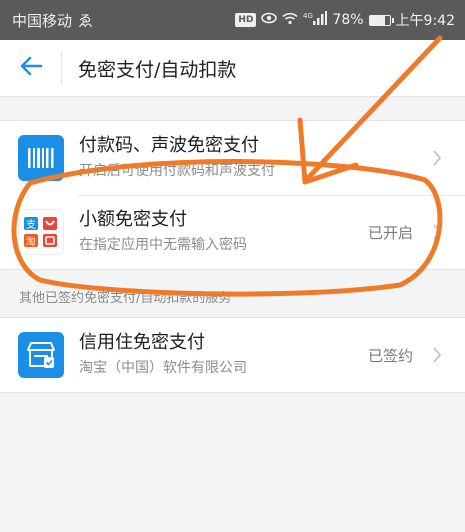 The height and width of the screenshot is (532, 465). Describe the element at coordinates (308, 16) in the screenshot. I see `signal-label: 4G` at that location.